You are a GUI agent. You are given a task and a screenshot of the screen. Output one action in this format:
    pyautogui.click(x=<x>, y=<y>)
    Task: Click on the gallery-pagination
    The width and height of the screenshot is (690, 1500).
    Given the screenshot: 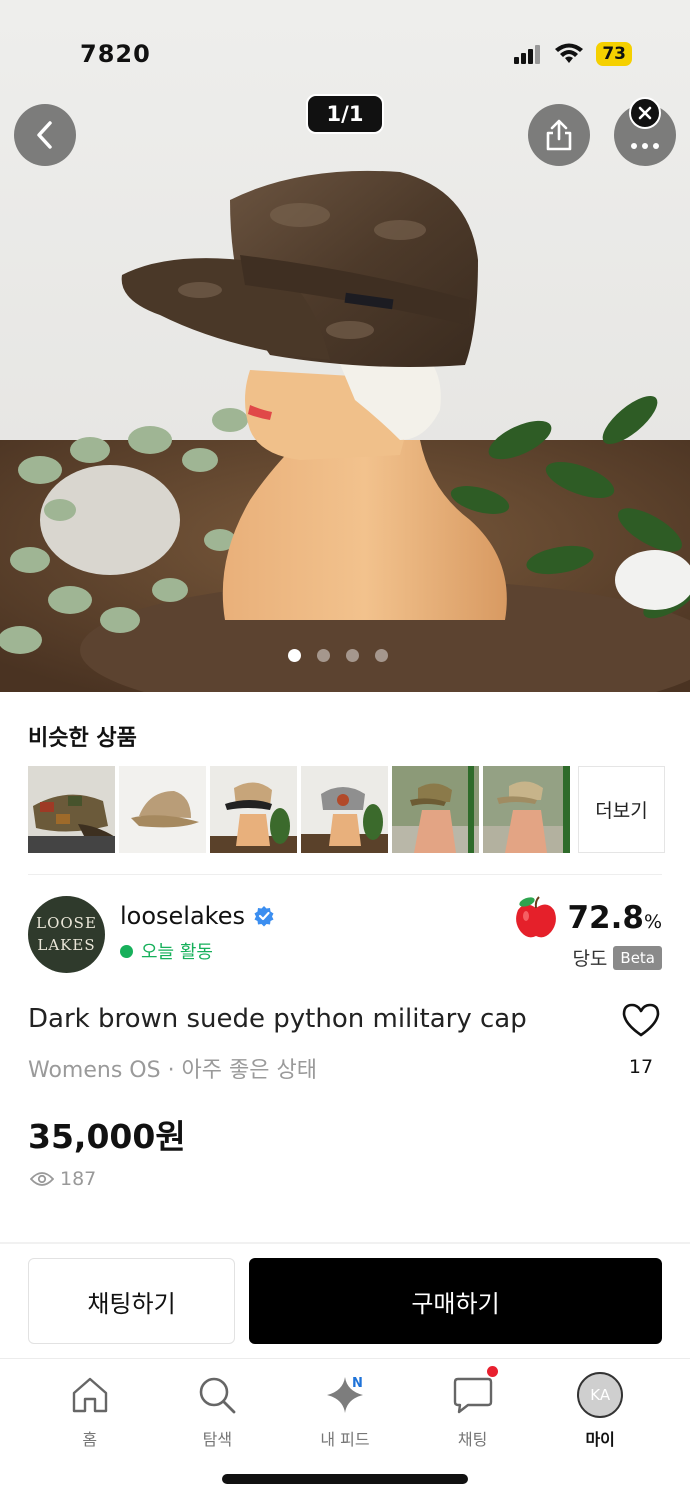 What is the action you would take?
    pyautogui.click(x=338, y=655)
    